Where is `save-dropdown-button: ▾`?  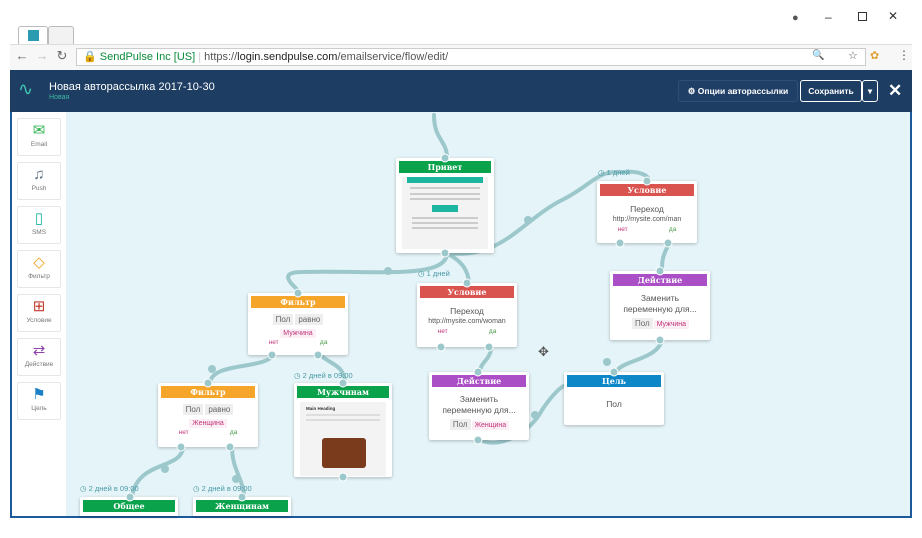
save-dropdown-button: ▾ is located at coordinates (870, 91).